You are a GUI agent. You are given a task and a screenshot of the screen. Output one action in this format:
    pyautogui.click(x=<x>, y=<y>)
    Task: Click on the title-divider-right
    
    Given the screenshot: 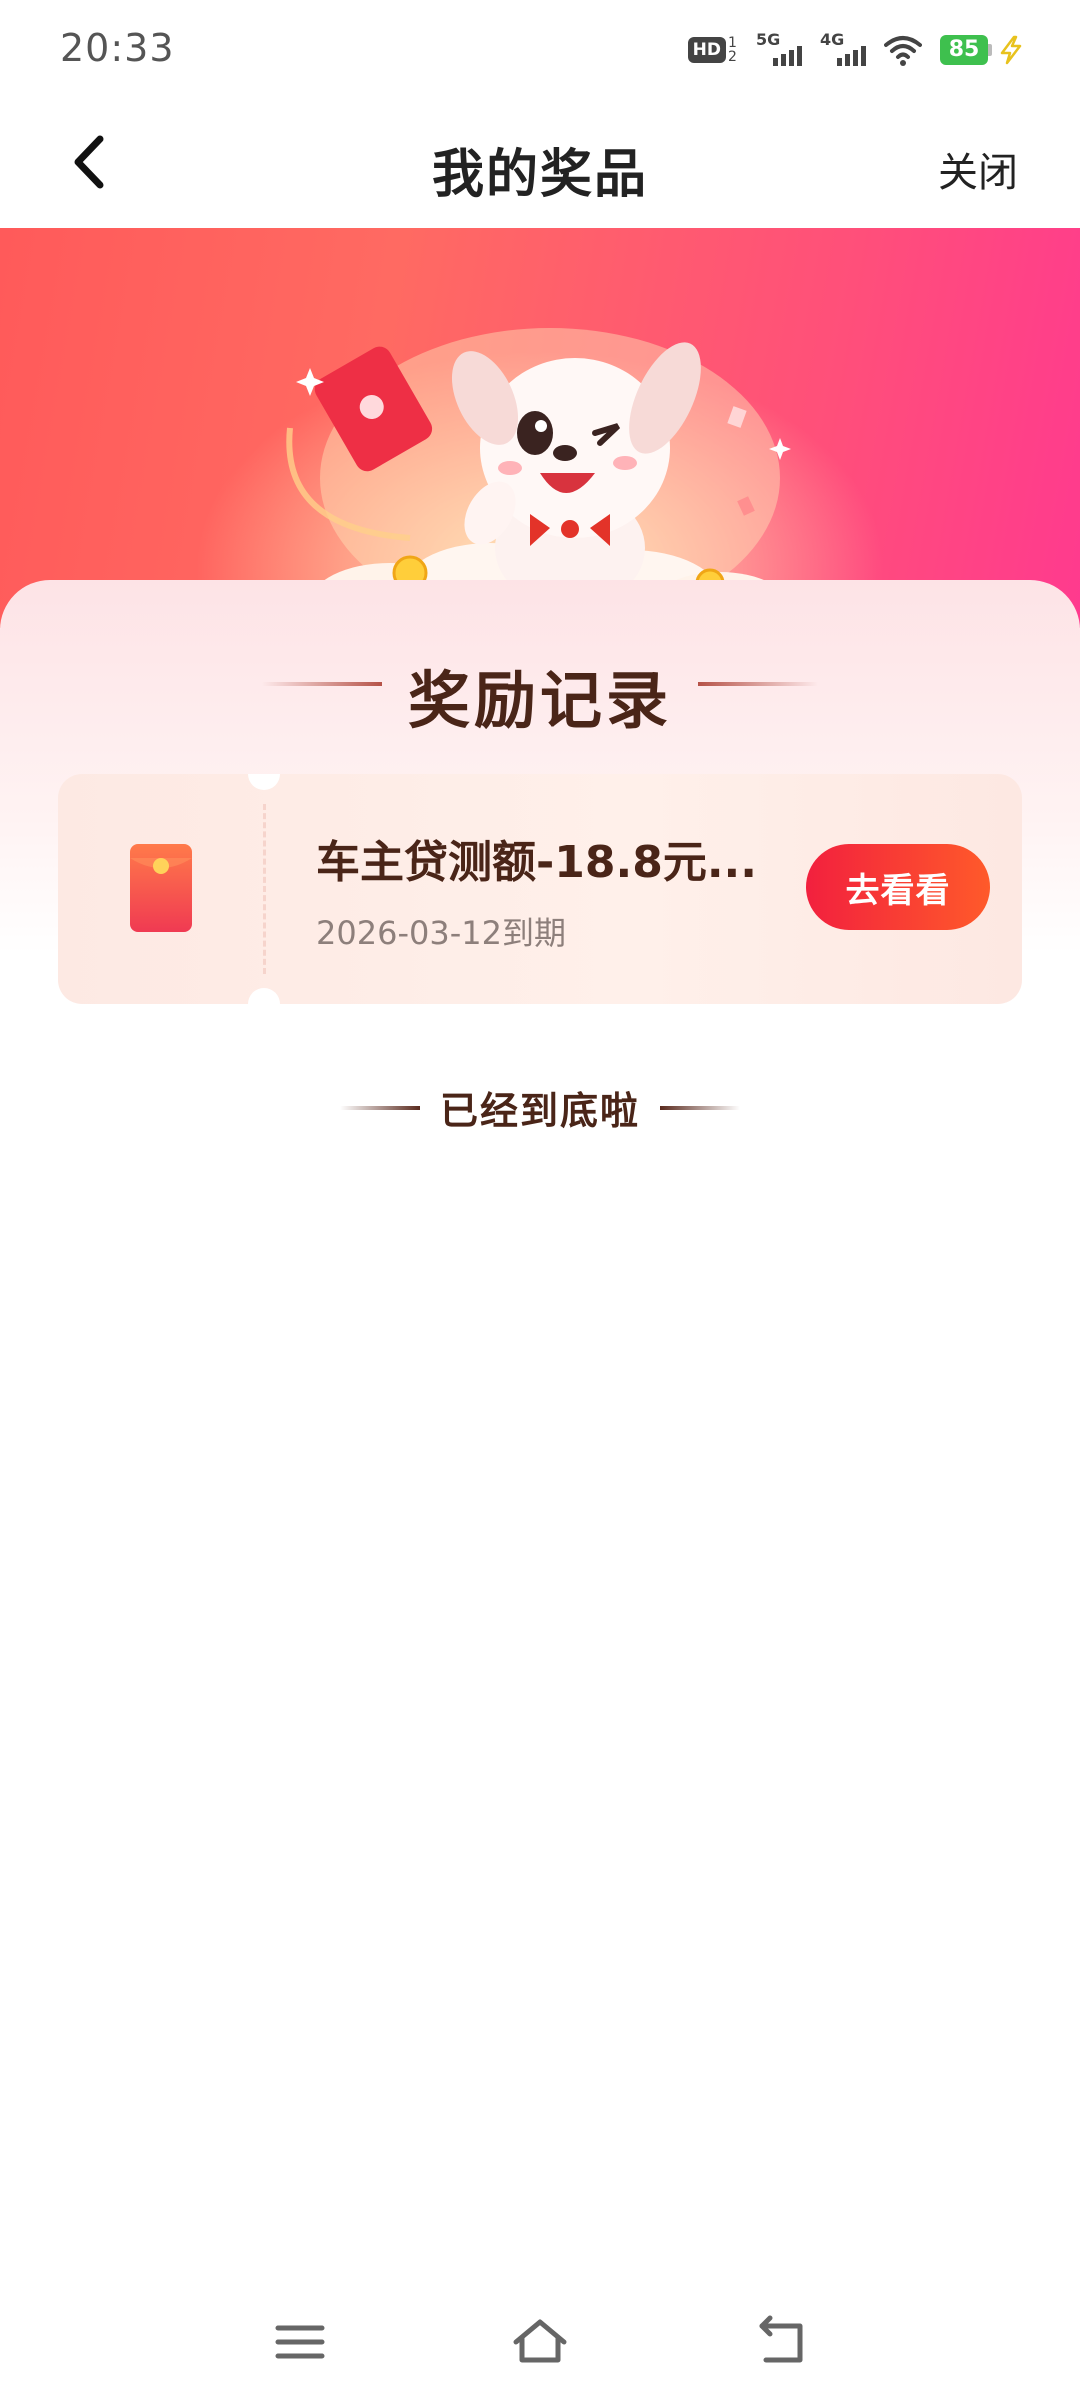 What is the action you would take?
    pyautogui.click(x=758, y=684)
    